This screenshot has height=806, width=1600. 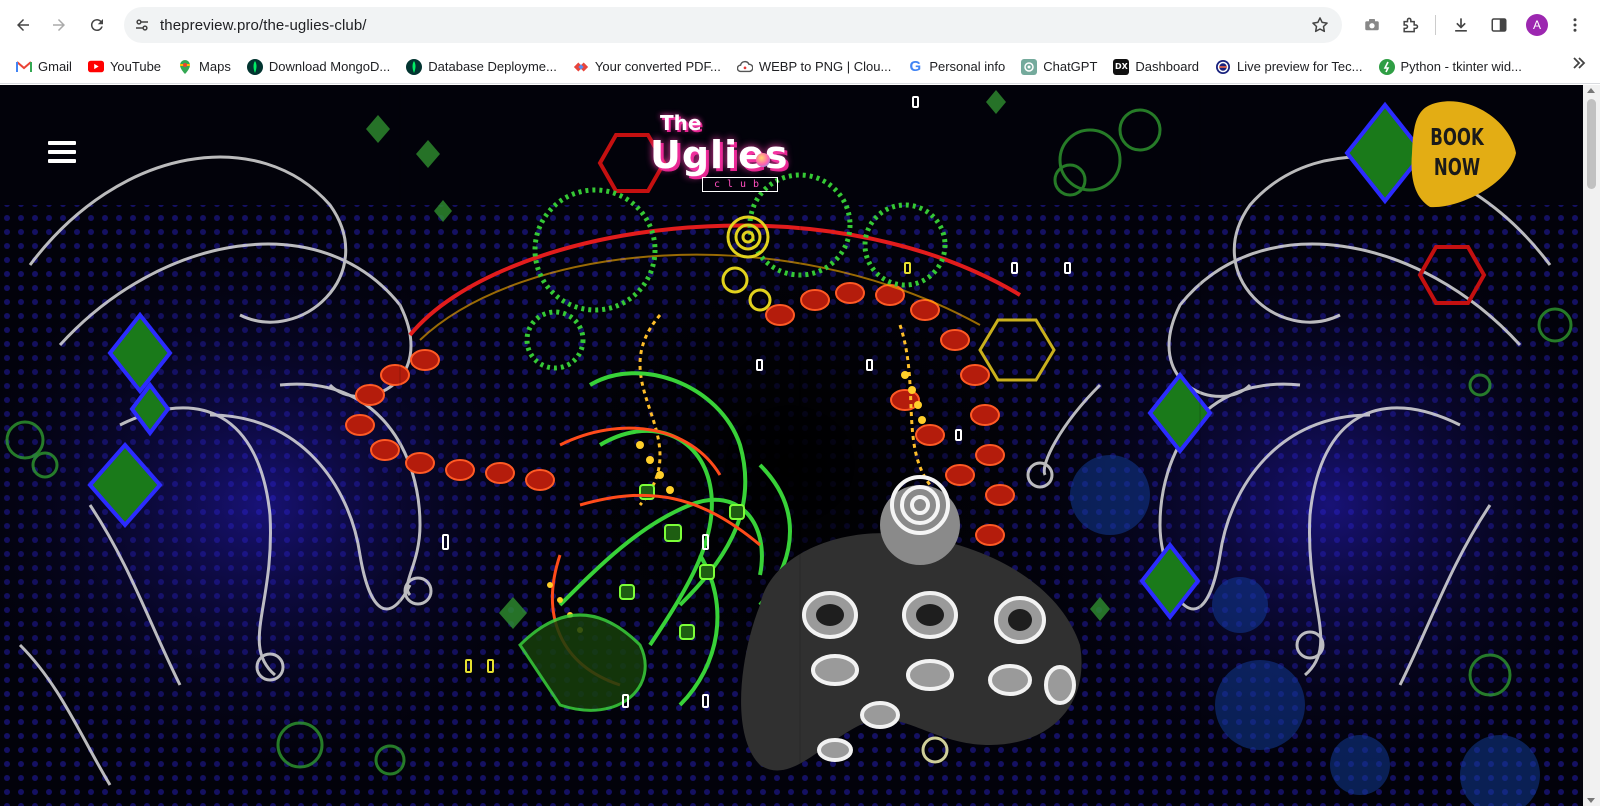 I want to click on book-now-button: BOOK NOW, so click(x=1464, y=153).